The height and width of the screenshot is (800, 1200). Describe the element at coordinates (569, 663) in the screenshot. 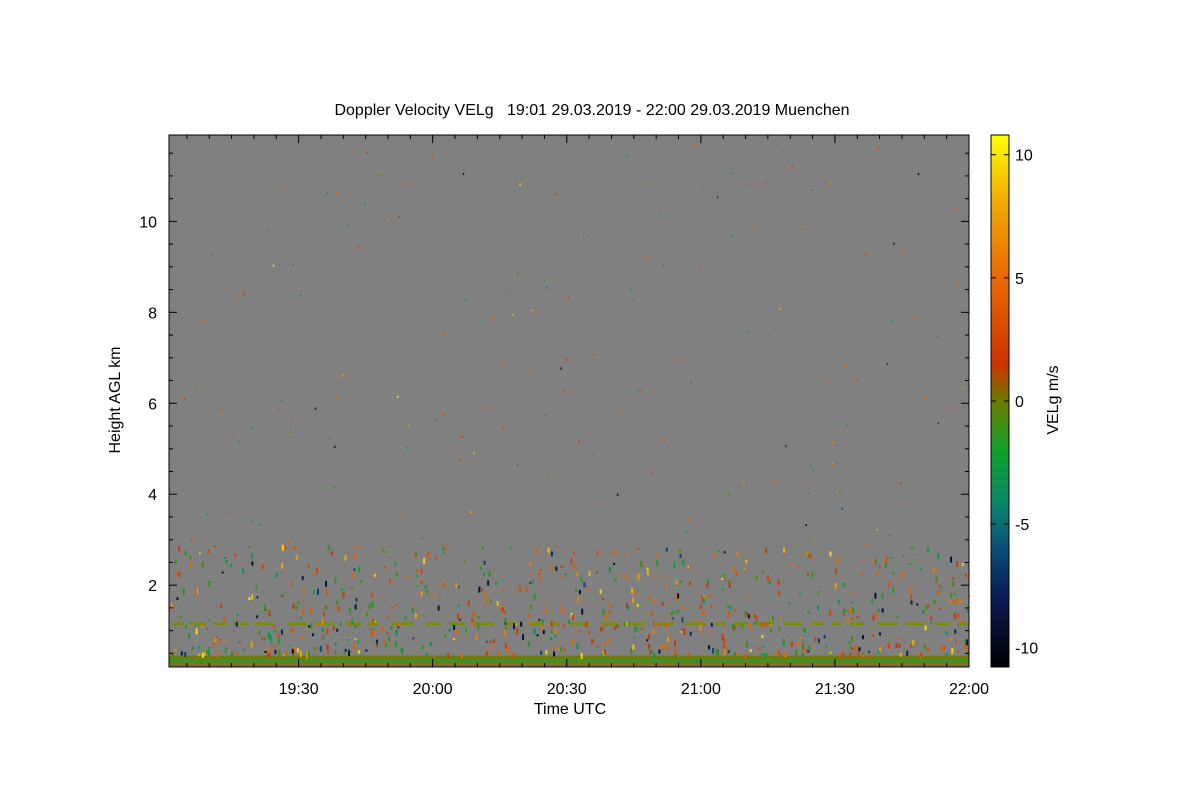

I see `near-surface-layer-band` at that location.